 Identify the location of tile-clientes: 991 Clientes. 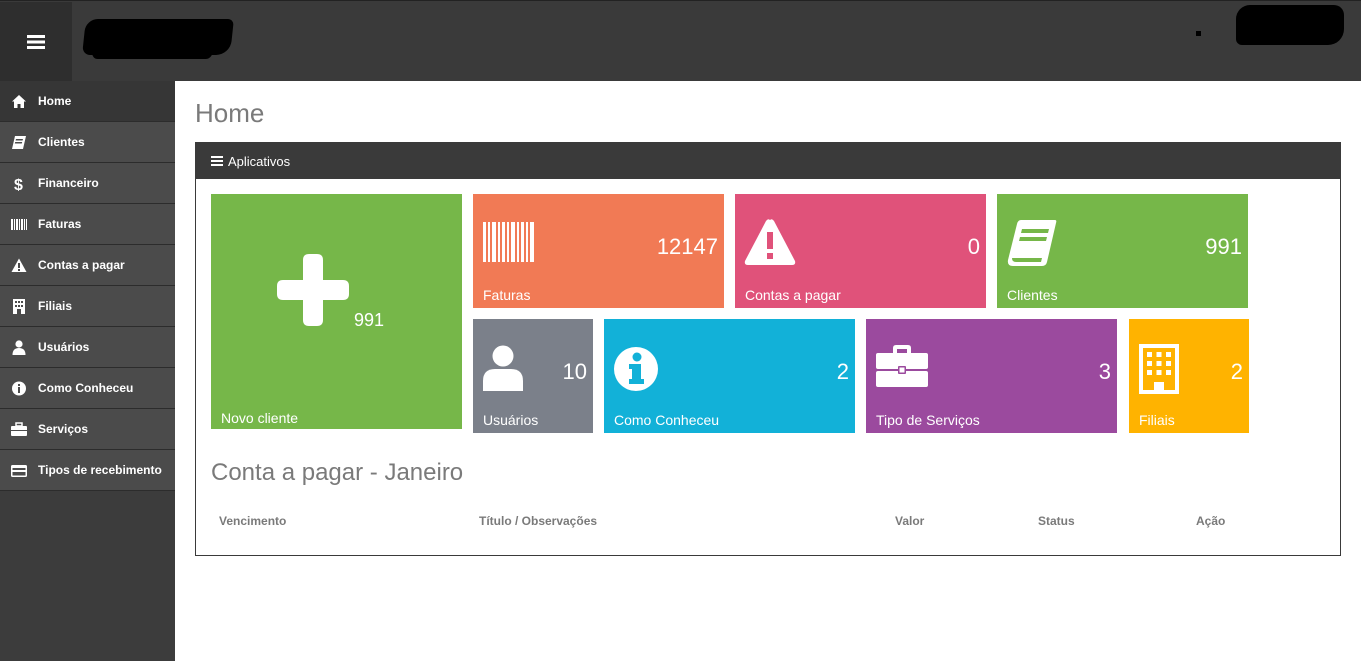
(1122, 251).